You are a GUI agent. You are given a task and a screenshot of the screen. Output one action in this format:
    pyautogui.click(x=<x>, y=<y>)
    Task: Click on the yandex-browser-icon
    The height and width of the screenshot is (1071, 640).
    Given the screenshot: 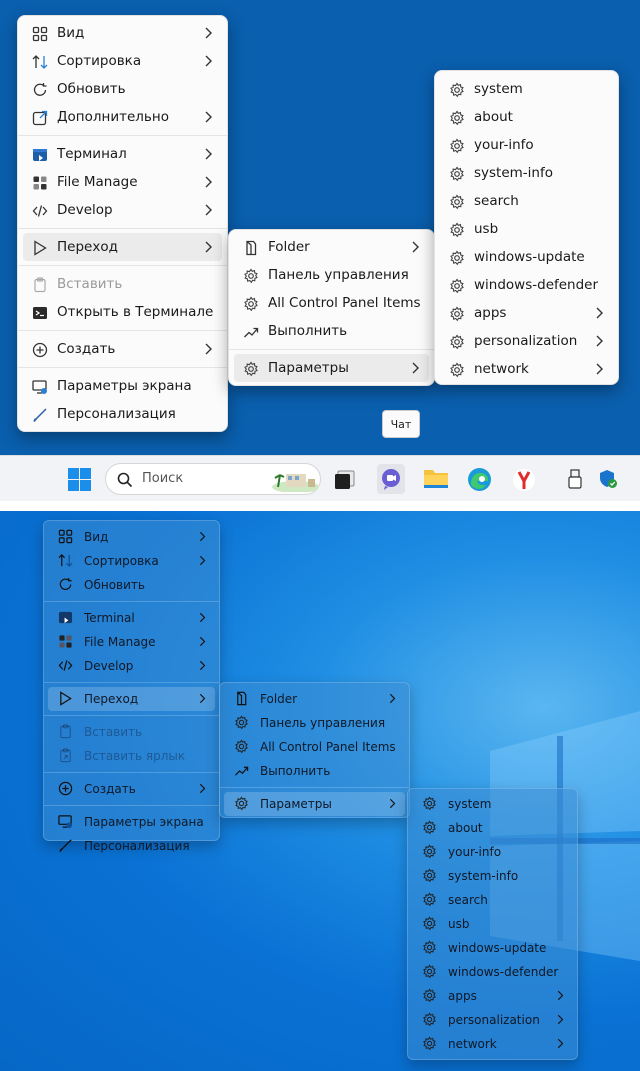 What is the action you would take?
    pyautogui.click(x=524, y=482)
    